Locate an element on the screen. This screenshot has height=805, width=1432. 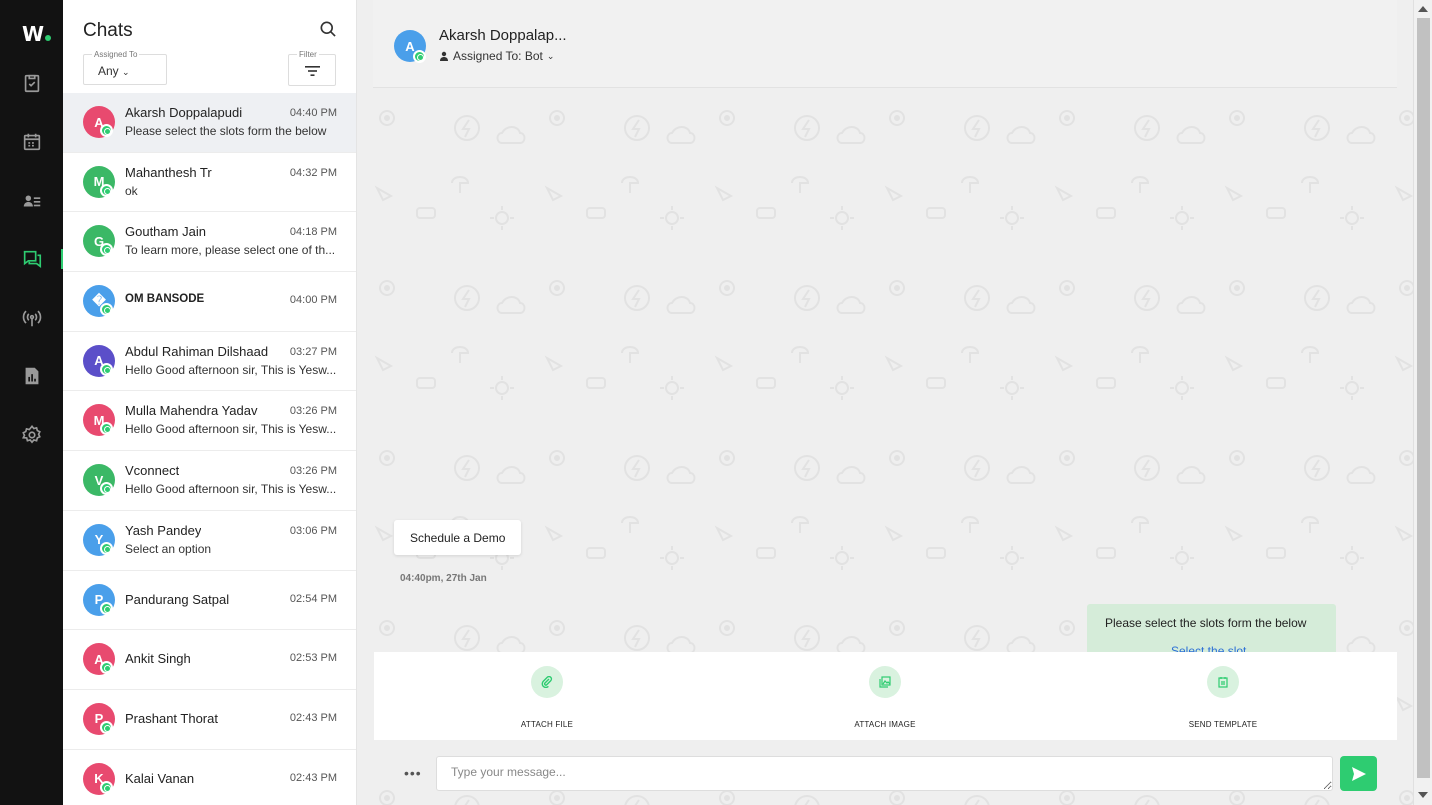
scrollbar-thumb is located at coordinates (1423, 398).